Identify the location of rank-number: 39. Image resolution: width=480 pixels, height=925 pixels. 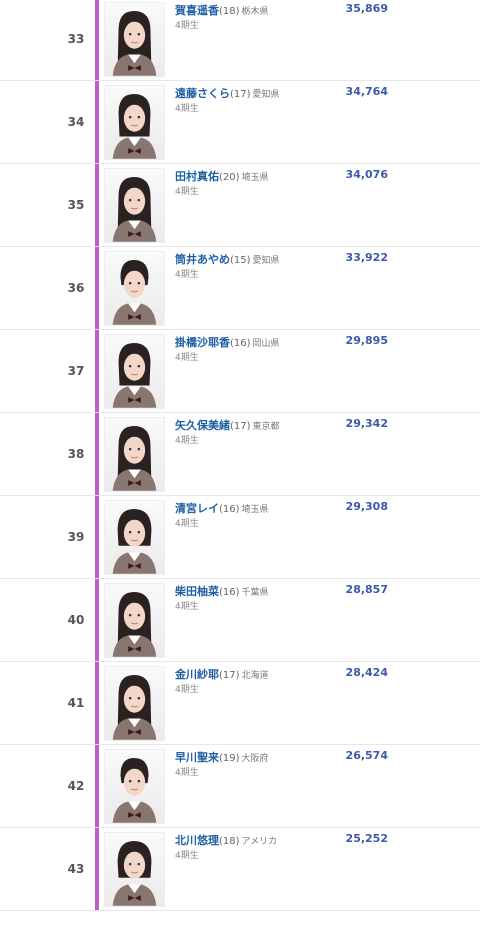
(76, 537).